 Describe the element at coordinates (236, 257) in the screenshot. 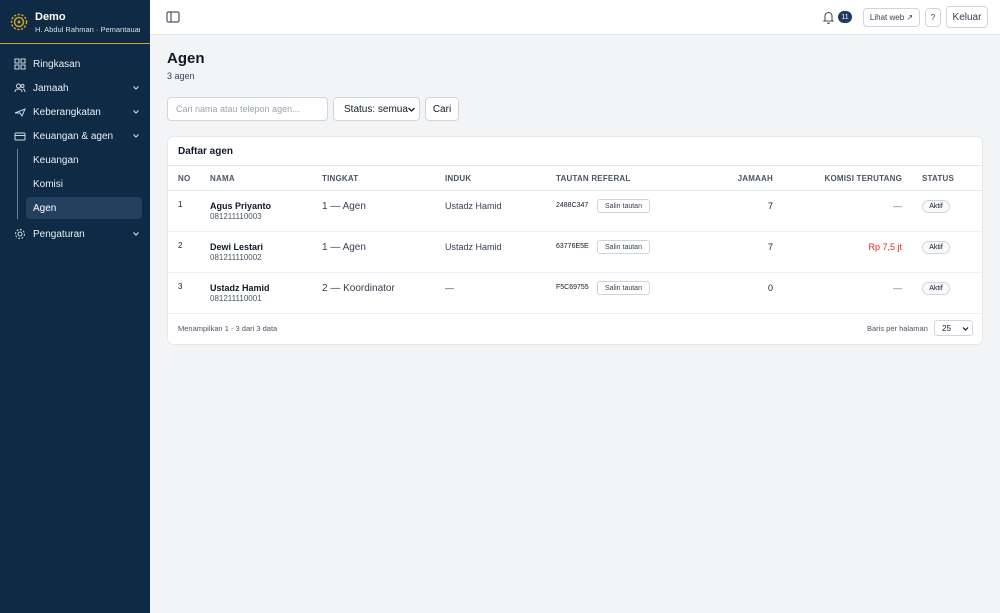

I see `agent-phone: 081211110002` at that location.